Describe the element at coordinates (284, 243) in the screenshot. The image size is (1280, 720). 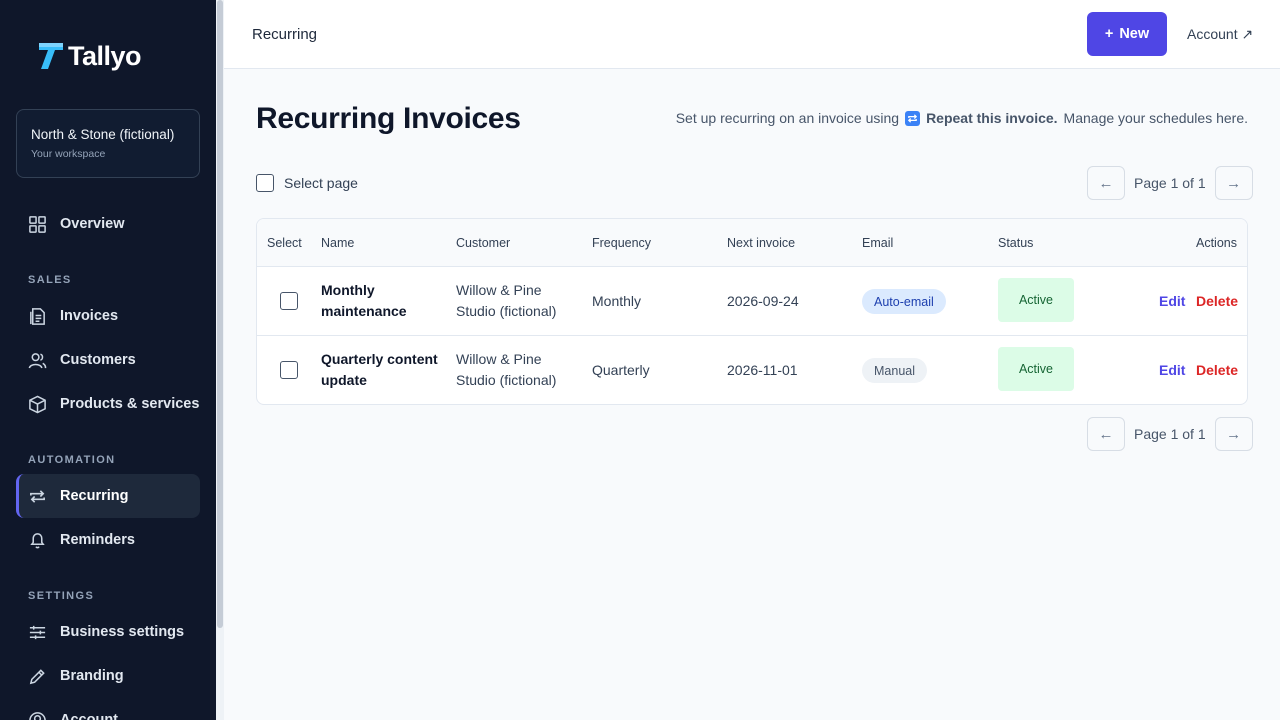
I see `column-header-select: Select` at that location.